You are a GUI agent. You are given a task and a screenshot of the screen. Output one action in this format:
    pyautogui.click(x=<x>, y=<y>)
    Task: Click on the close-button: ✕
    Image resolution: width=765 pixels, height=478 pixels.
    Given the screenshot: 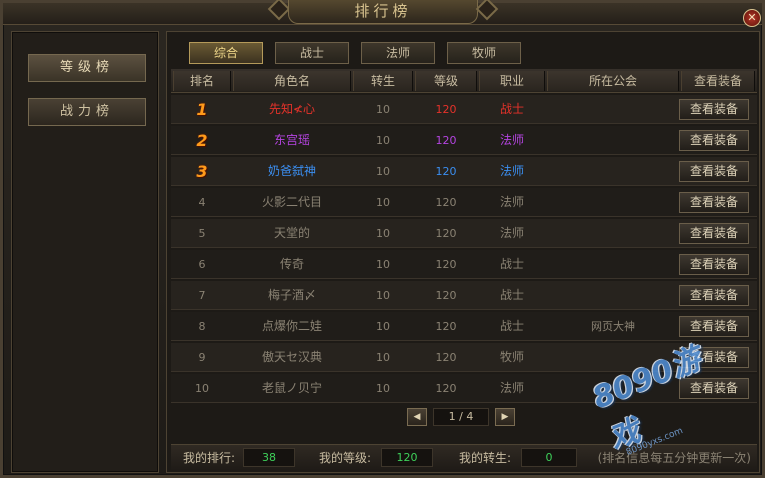 What is the action you would take?
    pyautogui.click(x=752, y=18)
    